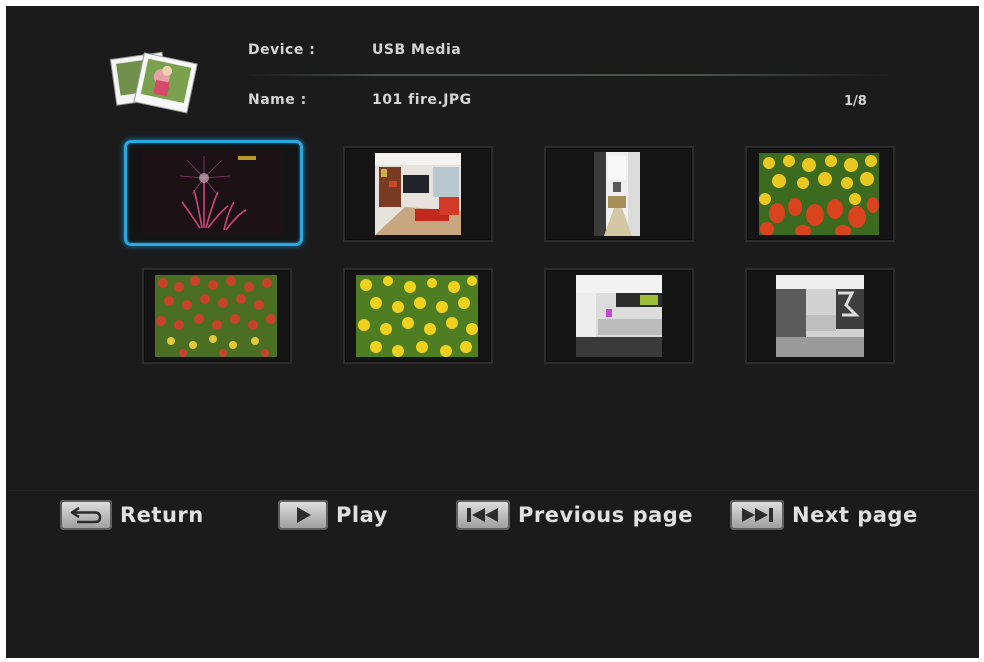  What do you see at coordinates (282, 50) in the screenshot?
I see `device-label: Device :` at bounding box center [282, 50].